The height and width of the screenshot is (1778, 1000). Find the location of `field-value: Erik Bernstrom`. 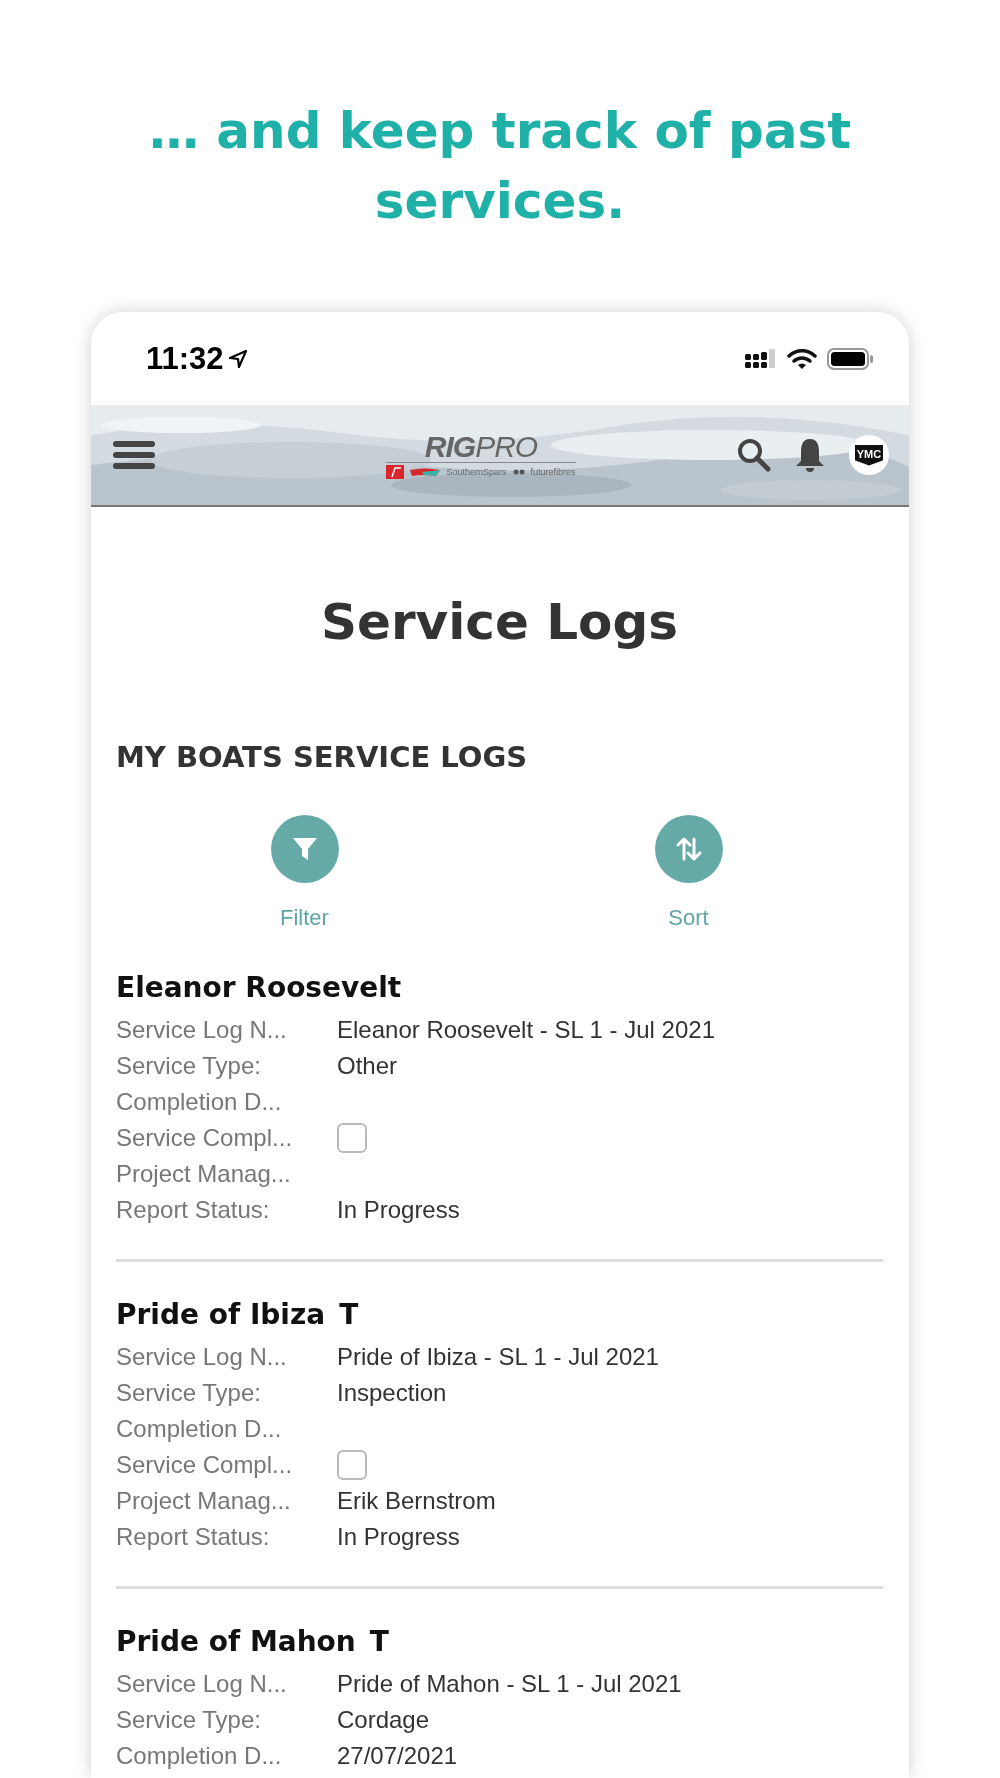

field-value: Erik Bernstrom is located at coordinates (416, 1501).